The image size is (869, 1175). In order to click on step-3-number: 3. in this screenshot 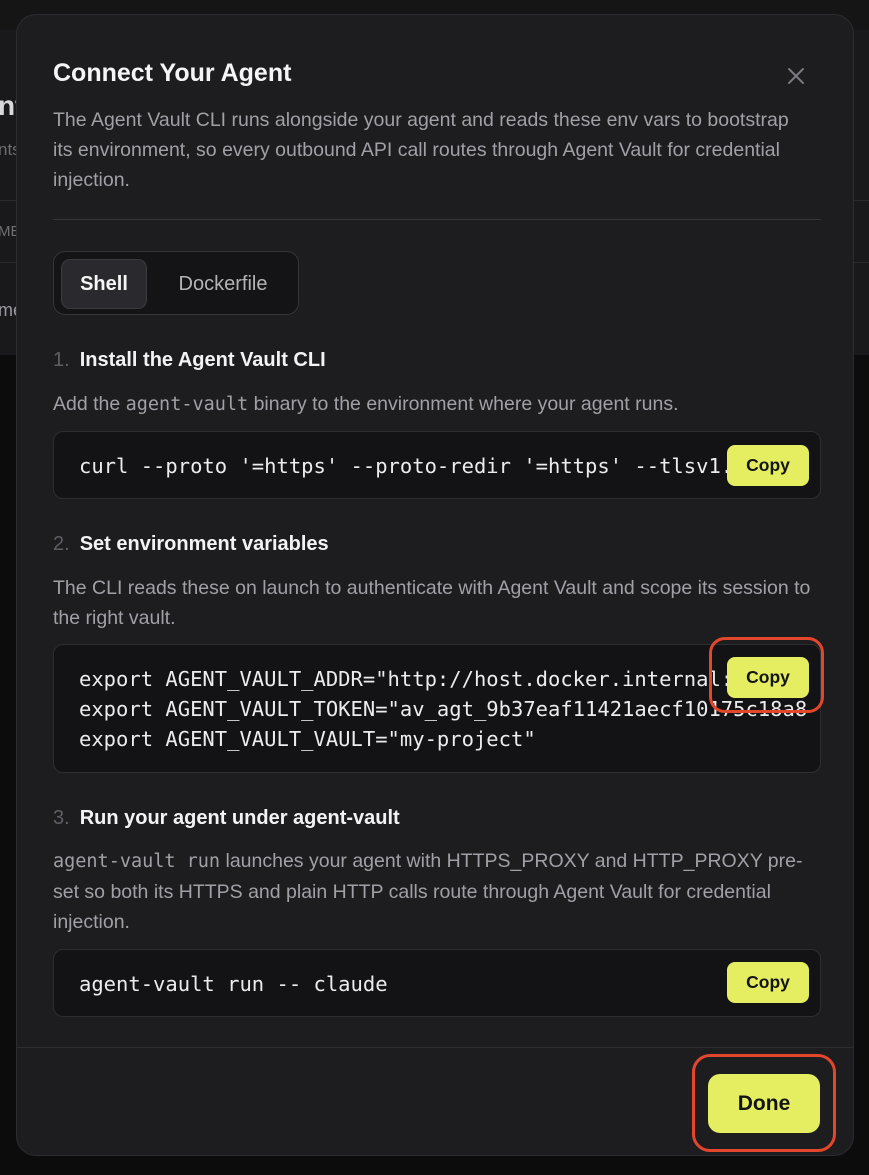, I will do `click(61, 818)`.